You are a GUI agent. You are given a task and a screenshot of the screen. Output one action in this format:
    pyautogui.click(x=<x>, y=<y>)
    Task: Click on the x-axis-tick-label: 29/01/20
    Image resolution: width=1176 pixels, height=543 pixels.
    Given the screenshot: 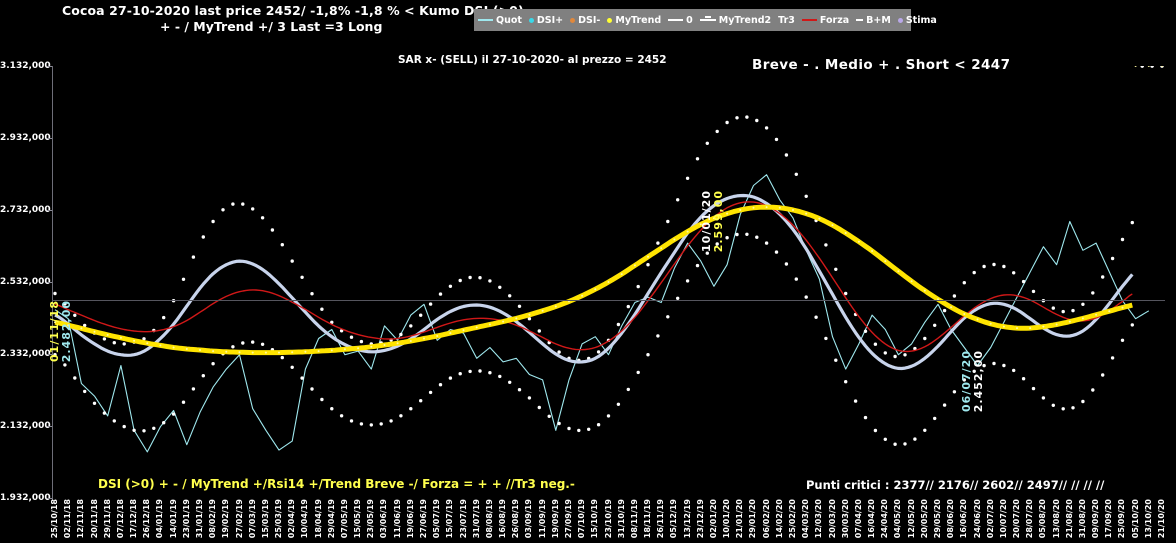 What is the action you would take?
    pyautogui.click(x=753, y=519)
    